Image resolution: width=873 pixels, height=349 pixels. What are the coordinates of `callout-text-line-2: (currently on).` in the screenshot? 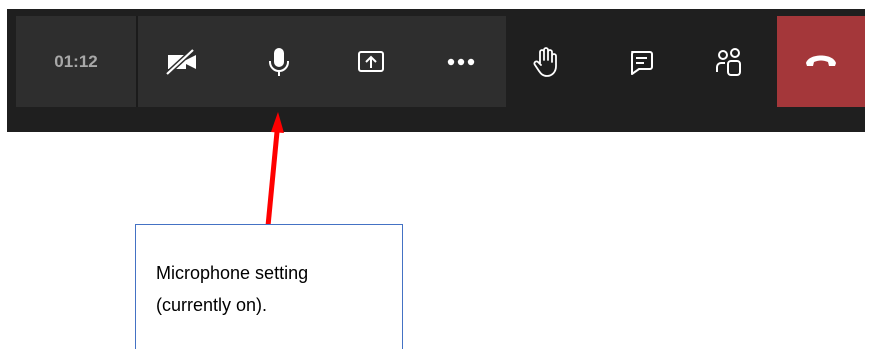 It's located at (212, 305).